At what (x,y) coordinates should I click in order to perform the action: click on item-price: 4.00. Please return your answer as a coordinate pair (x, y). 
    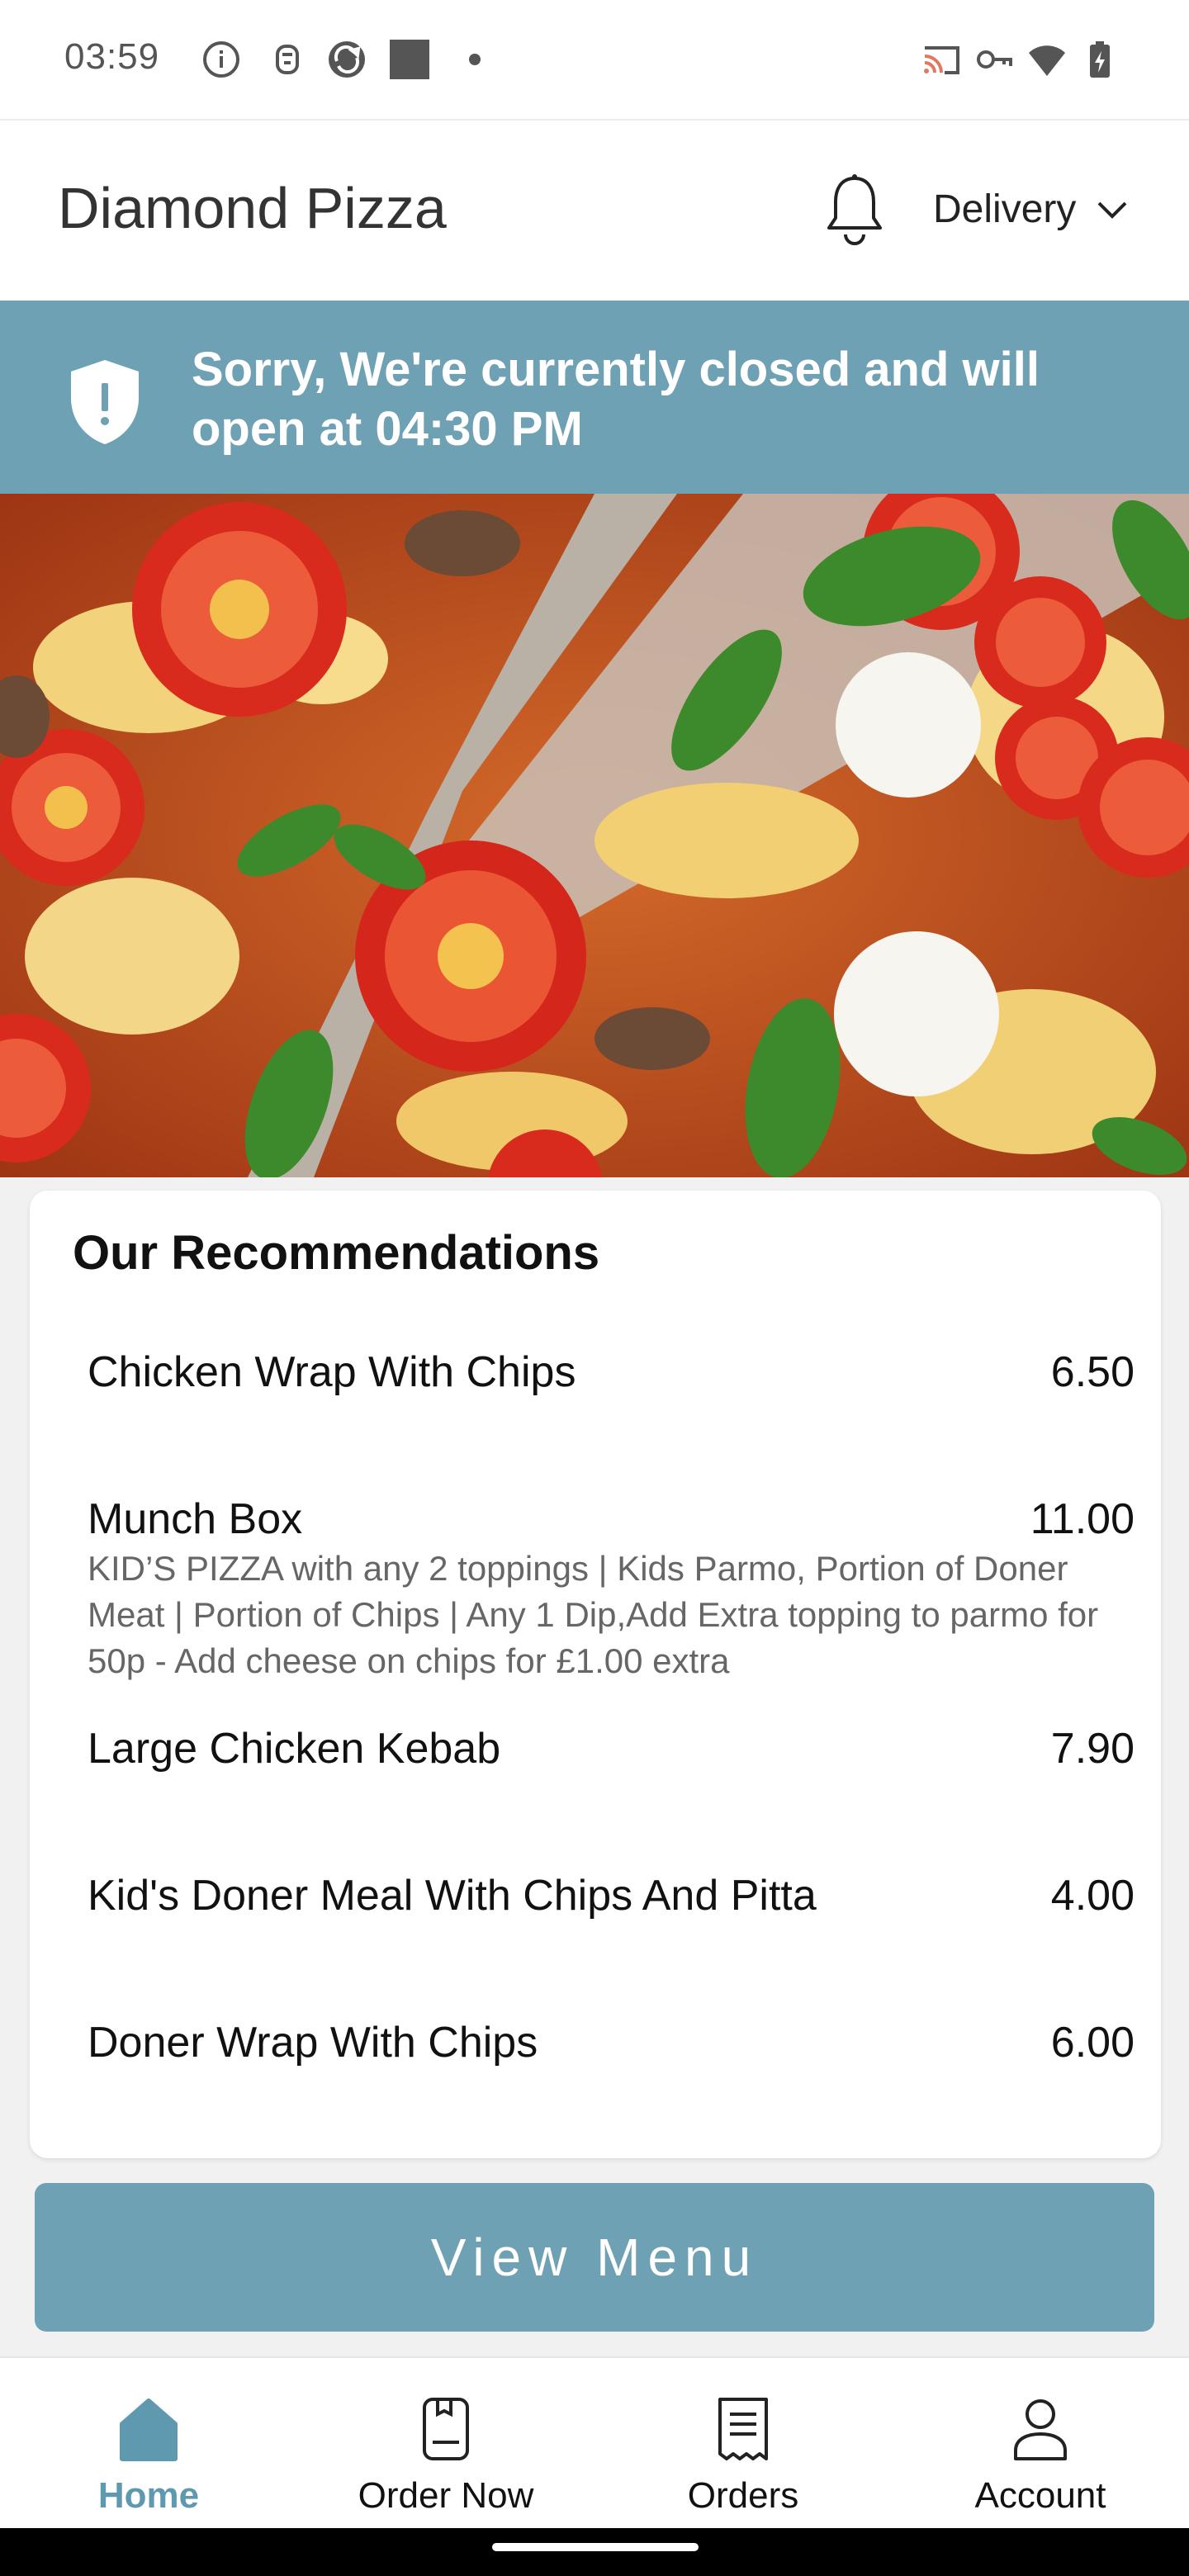
    Looking at the image, I should click on (1092, 1896).